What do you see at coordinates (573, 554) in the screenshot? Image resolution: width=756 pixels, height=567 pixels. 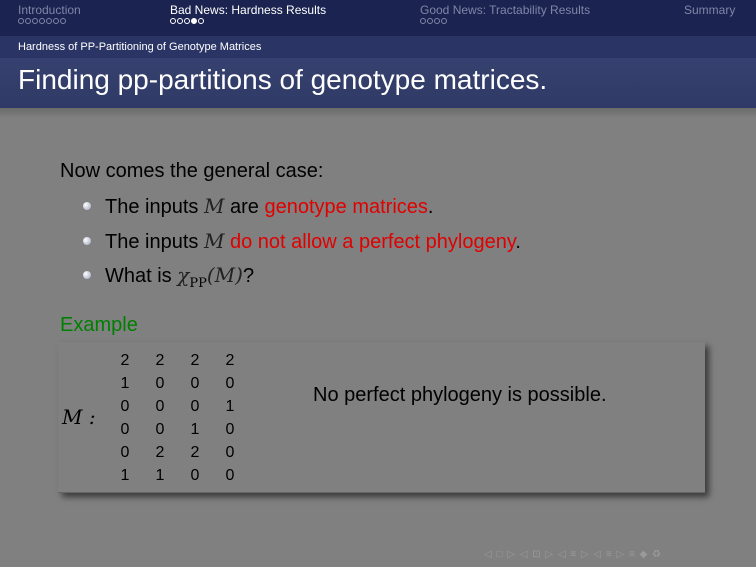 I see `beamer-navigation-icons: ◁ □ ▷ ◁ ⊡ ▷ ◁ ≡ ▷ ◁ ≡ ▷ ≡ ◆ ♻` at bounding box center [573, 554].